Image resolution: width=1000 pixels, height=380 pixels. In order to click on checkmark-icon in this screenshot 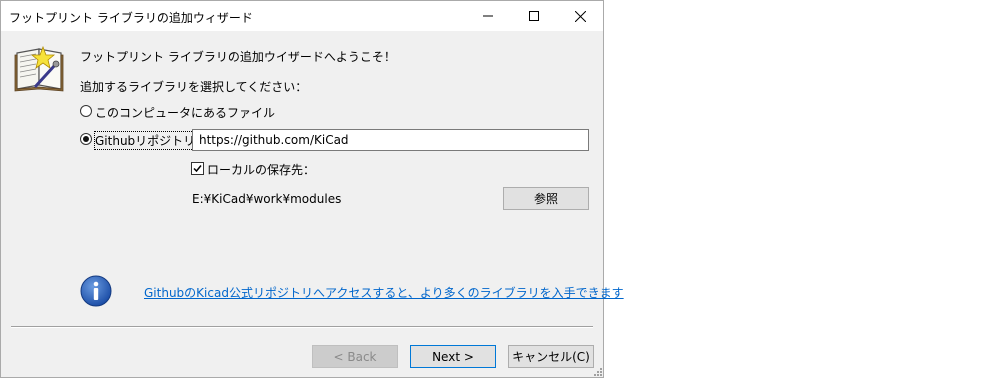, I will do `click(197, 169)`.